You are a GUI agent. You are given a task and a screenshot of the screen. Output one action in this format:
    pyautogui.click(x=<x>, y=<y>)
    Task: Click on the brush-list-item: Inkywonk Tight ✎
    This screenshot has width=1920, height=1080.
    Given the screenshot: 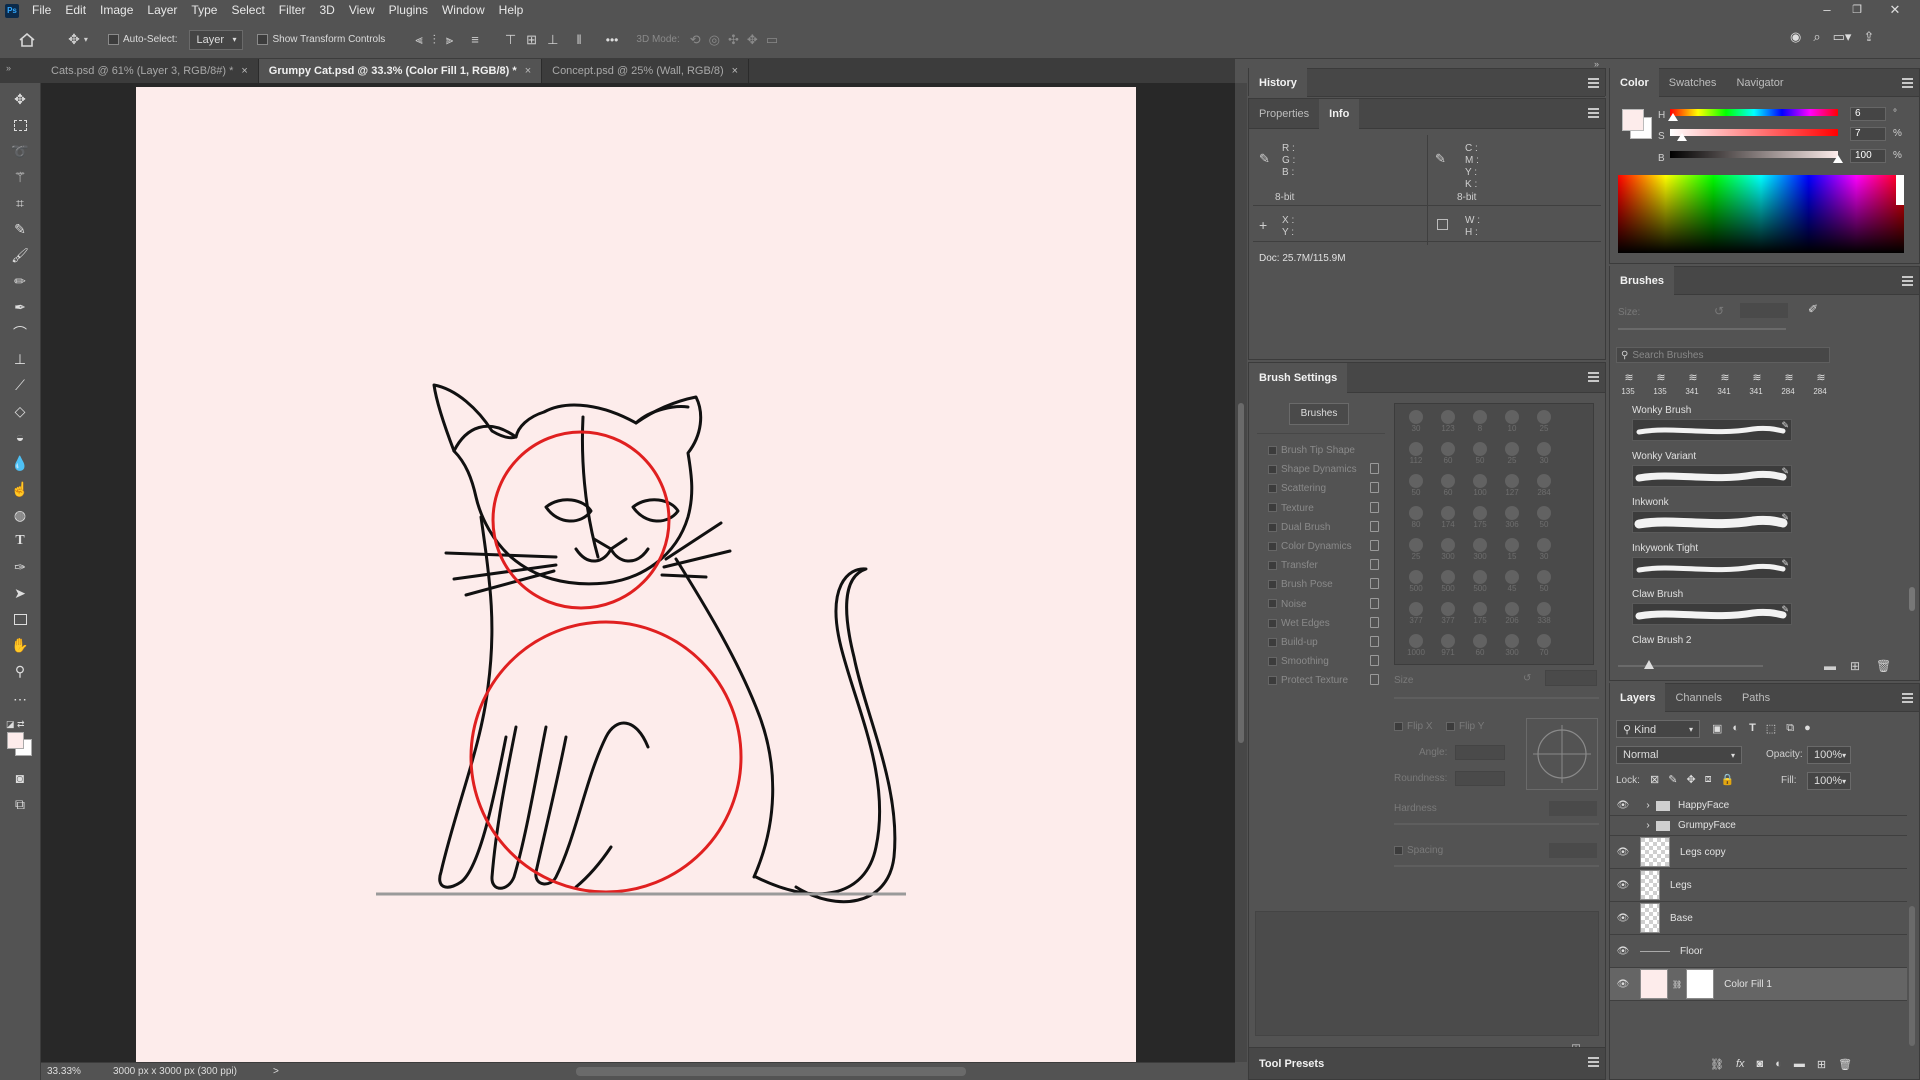 What is the action you would take?
    pyautogui.click(x=1712, y=561)
    